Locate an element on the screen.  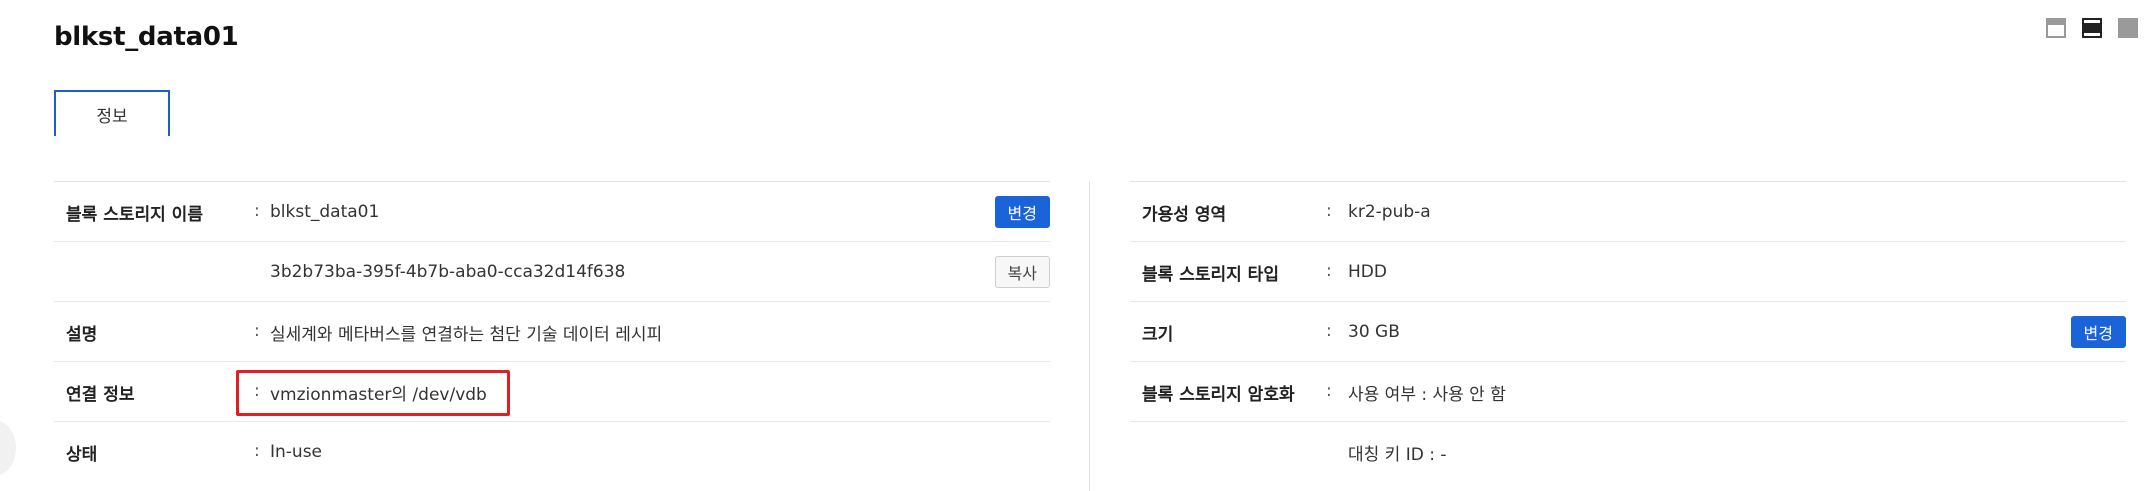
layout-middle-icon is located at coordinates (2092, 28).